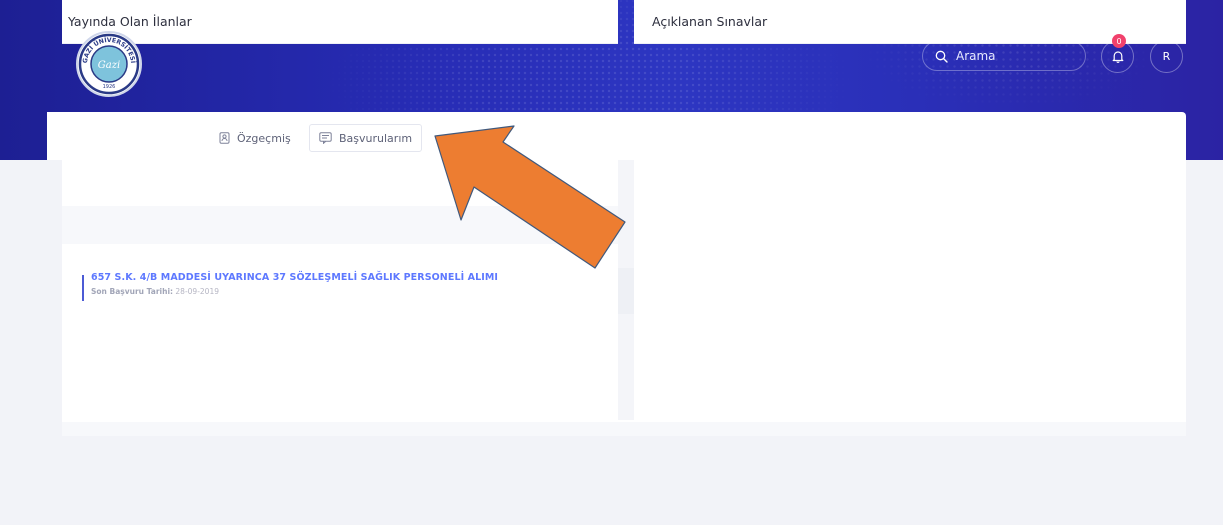  I want to click on logo-script: Gazi, so click(109, 65).